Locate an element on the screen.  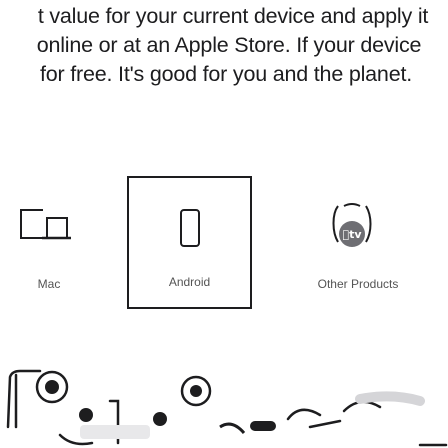
other-products-label: Other Products is located at coordinates (358, 284).